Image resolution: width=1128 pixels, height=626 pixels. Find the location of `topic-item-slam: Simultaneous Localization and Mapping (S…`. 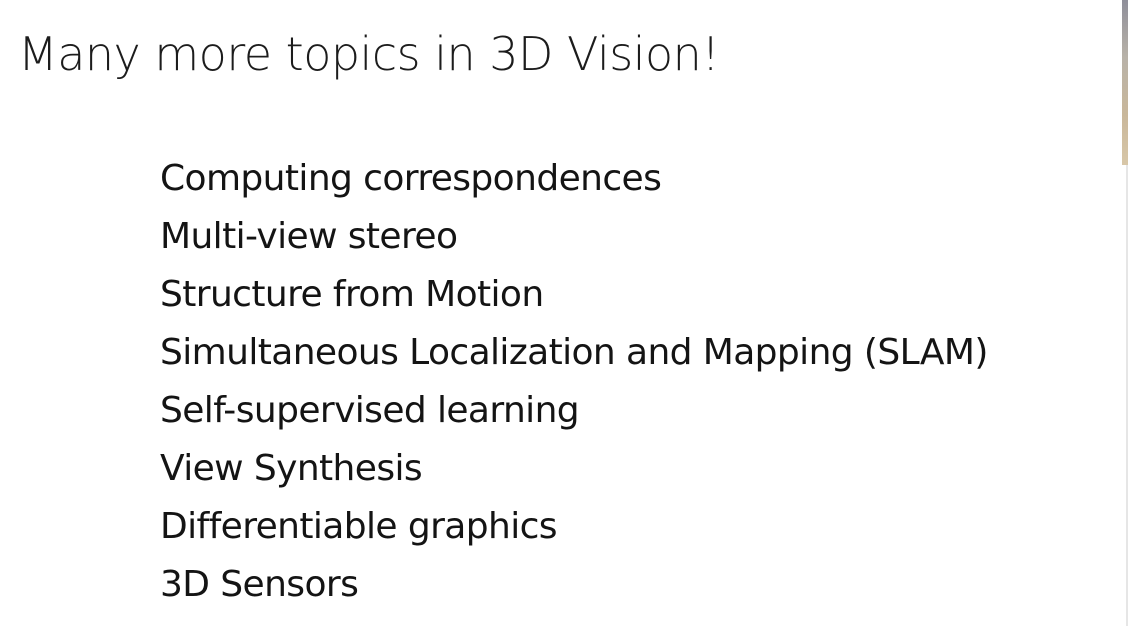

topic-item-slam: Simultaneous Localization and Mapping (S… is located at coordinates (574, 352).